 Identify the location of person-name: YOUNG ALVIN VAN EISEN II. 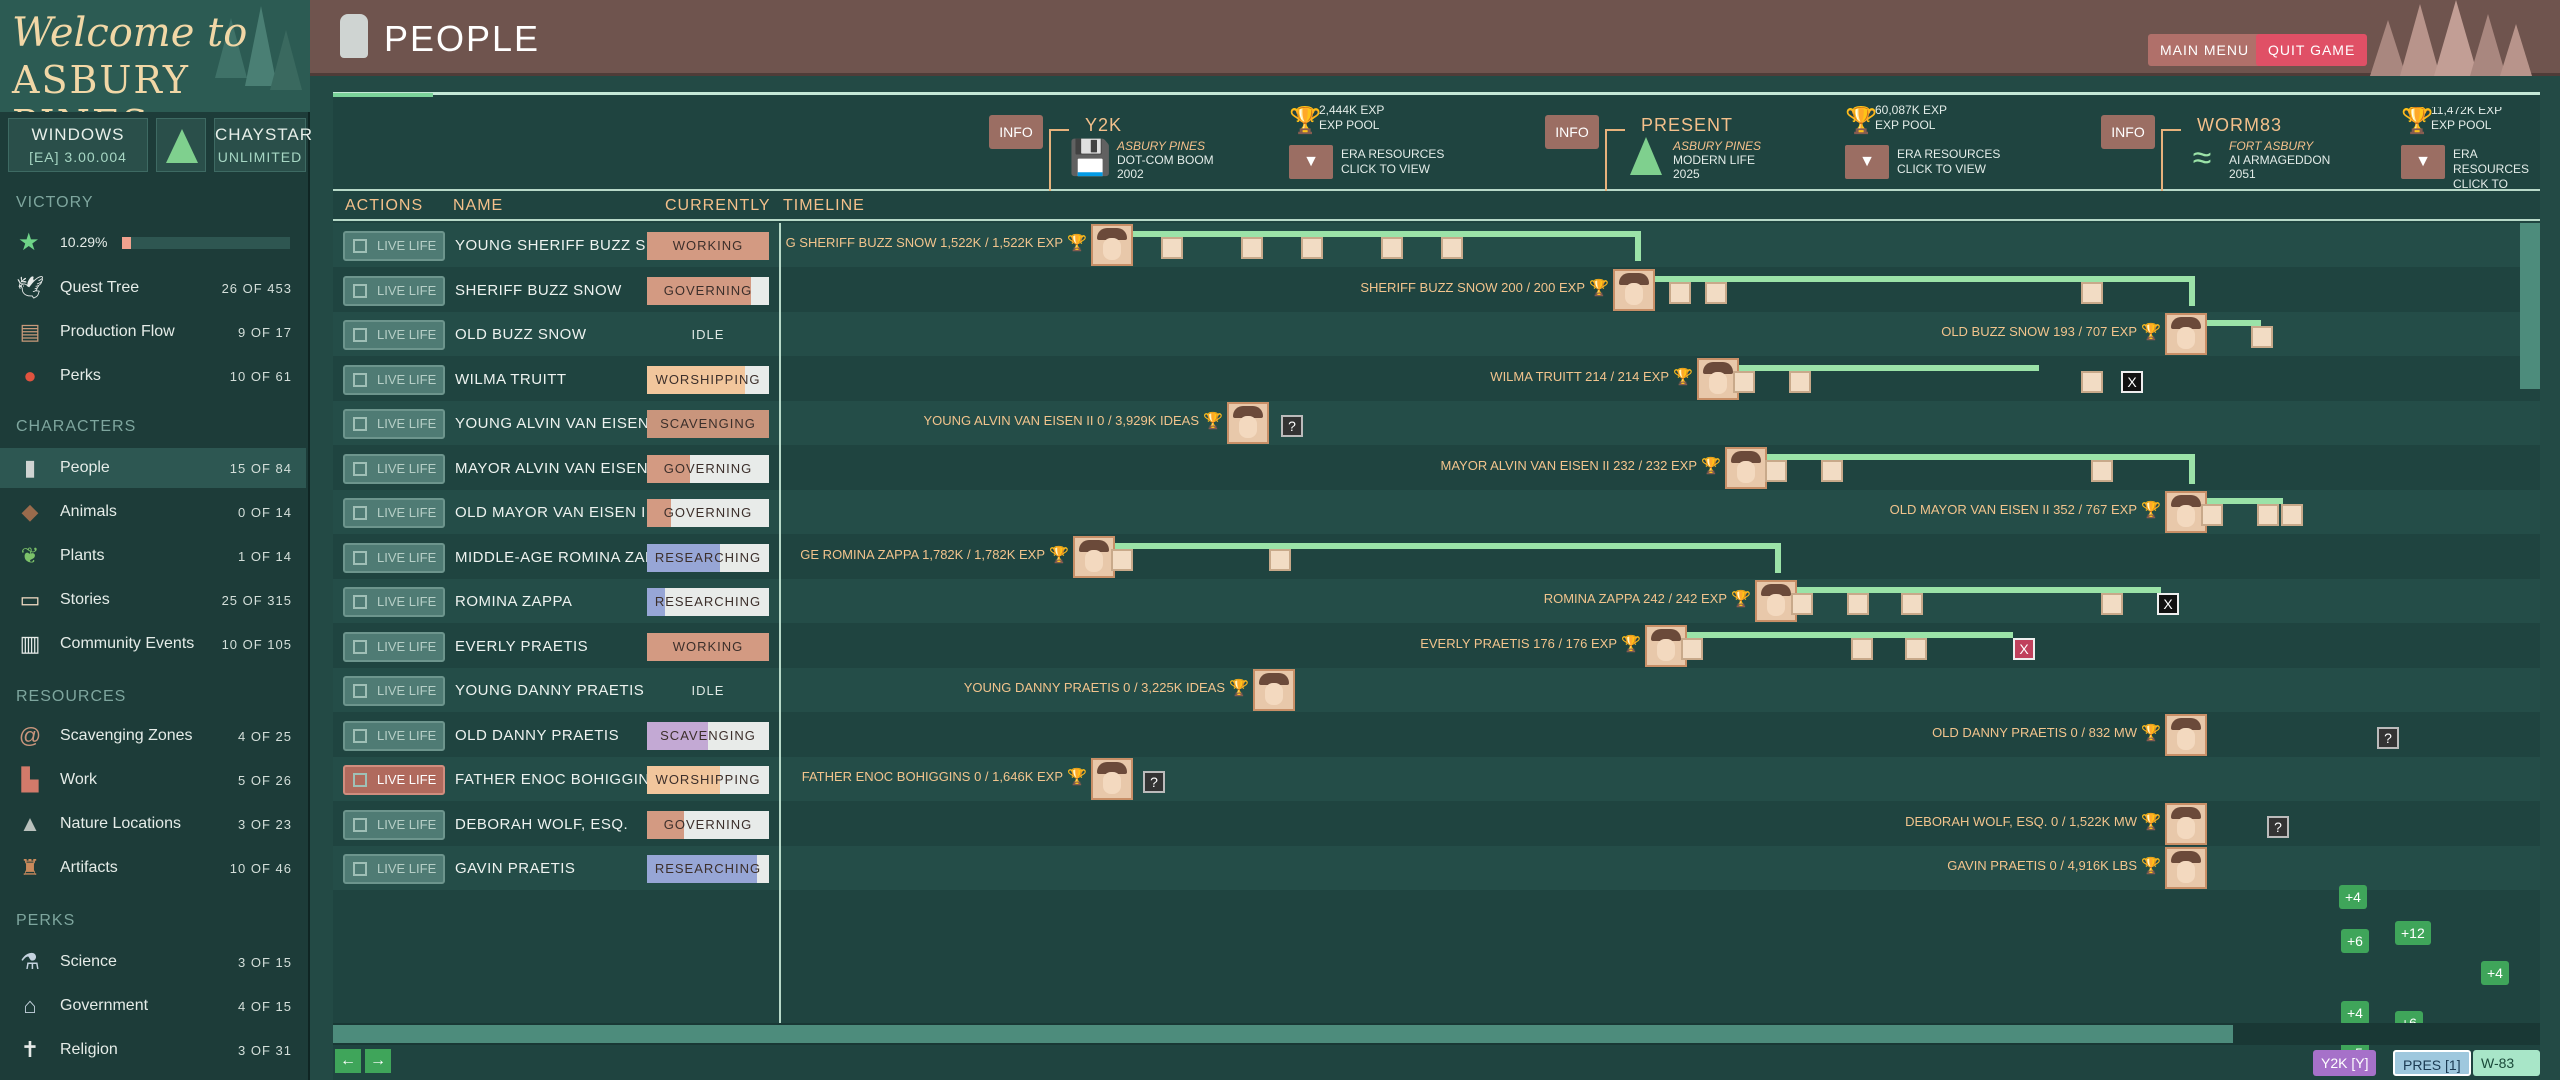
(559, 423).